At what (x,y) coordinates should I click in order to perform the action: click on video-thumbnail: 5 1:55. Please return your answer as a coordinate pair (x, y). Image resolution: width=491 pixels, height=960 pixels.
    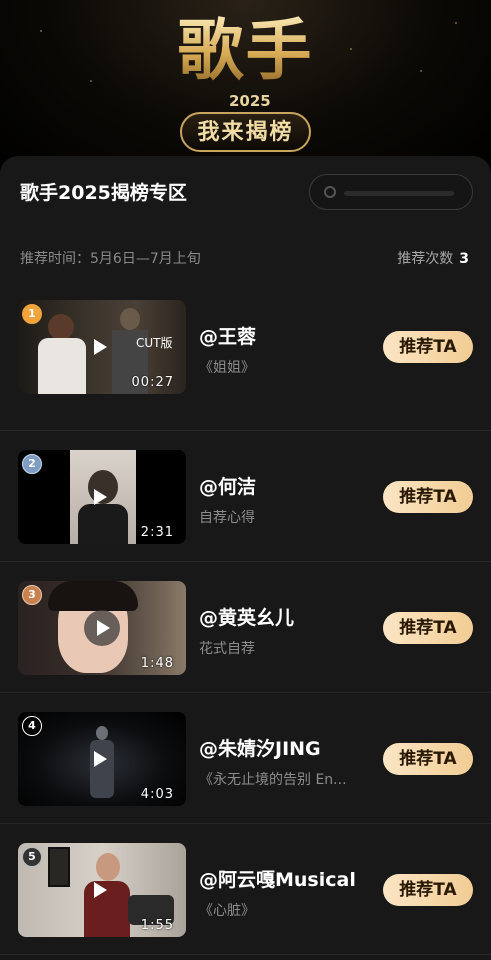
    Looking at the image, I should click on (102, 890).